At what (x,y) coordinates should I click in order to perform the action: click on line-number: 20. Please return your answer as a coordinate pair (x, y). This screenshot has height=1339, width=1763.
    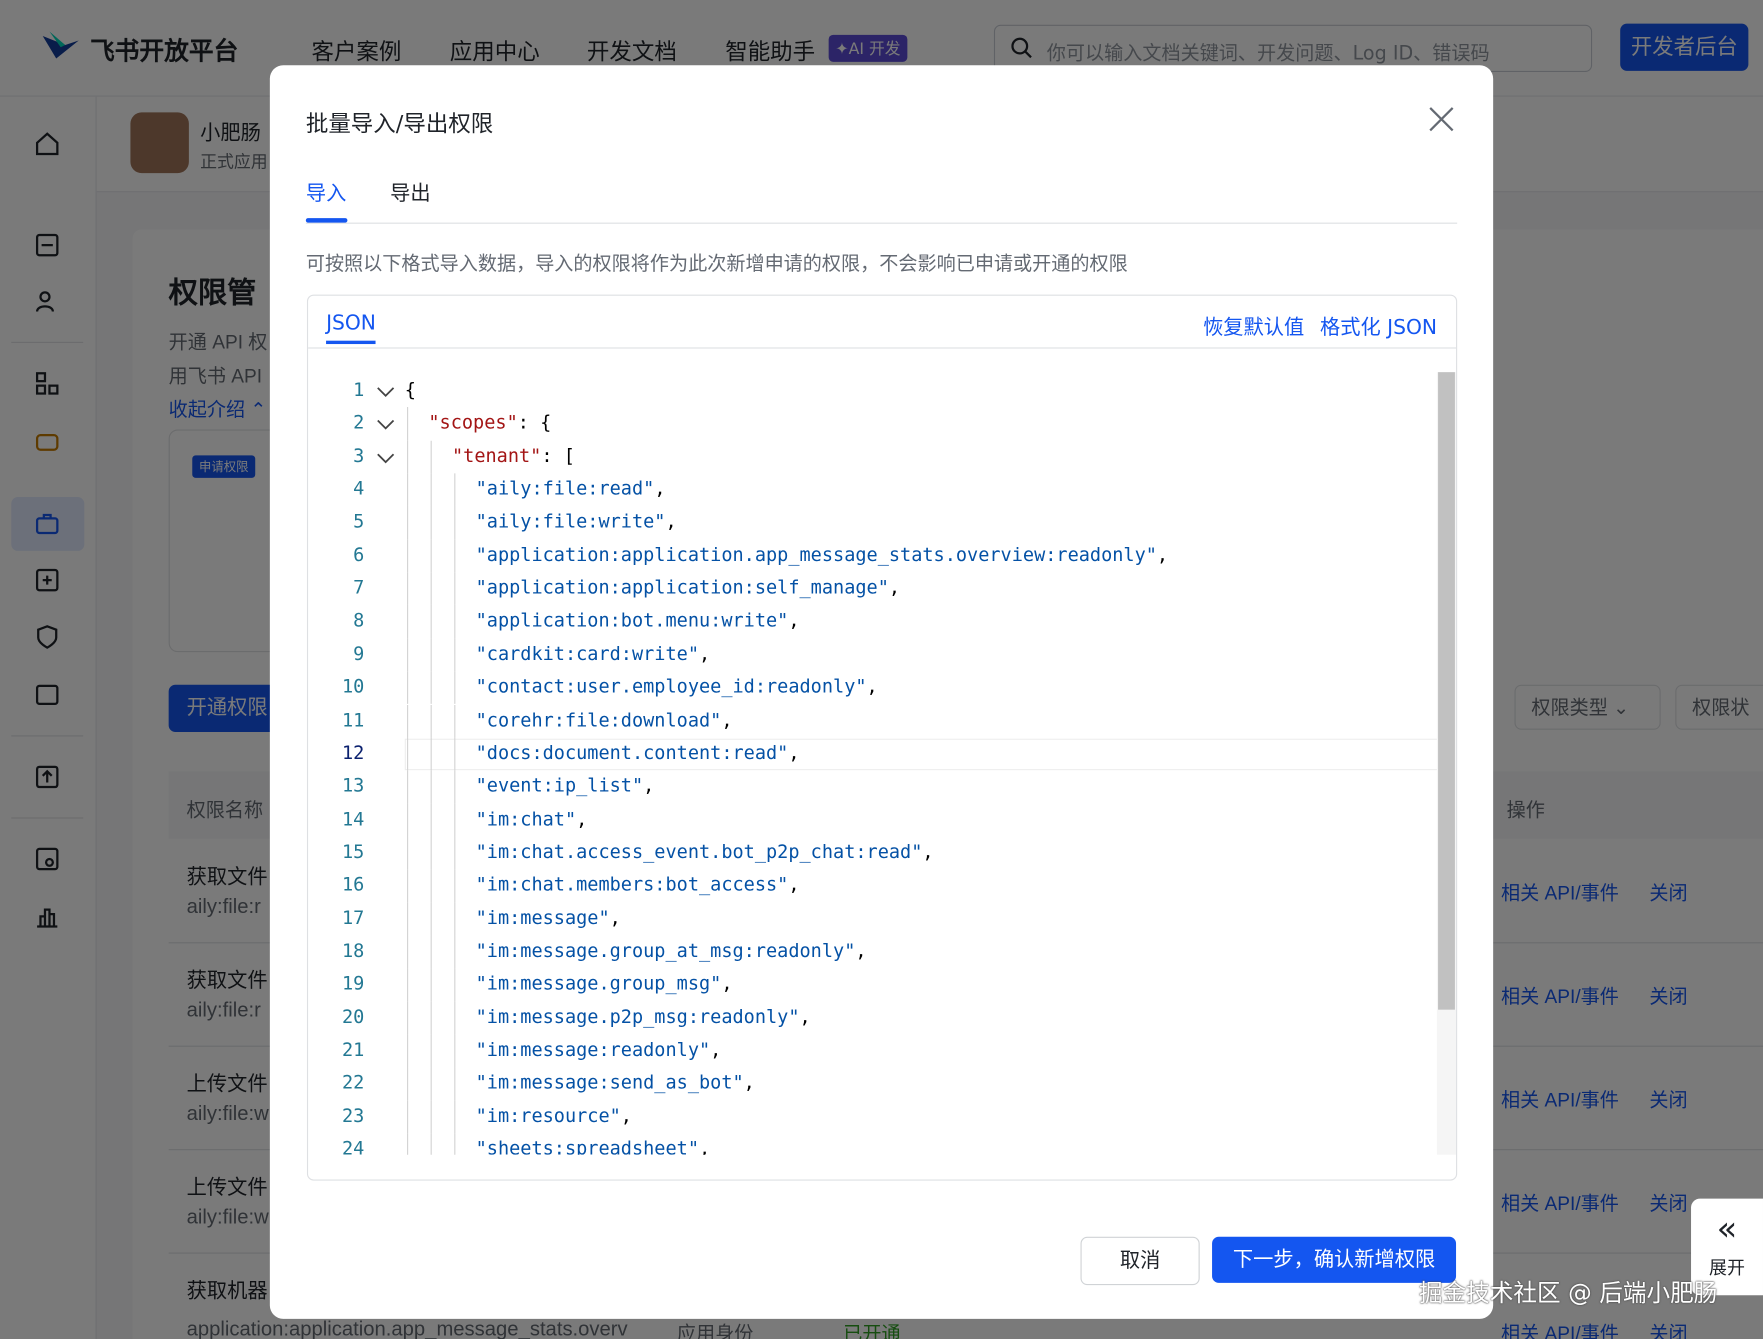
    Looking at the image, I should click on (353, 1016).